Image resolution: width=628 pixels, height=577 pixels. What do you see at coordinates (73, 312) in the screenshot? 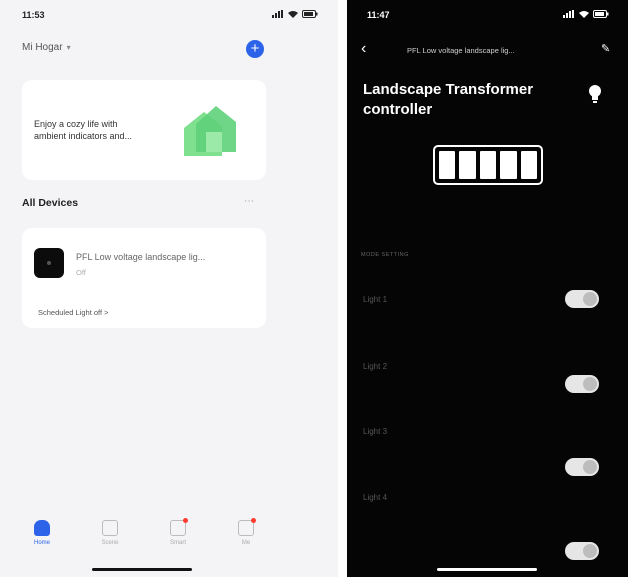
I see `schedule-link: Scheduled Light off >` at bounding box center [73, 312].